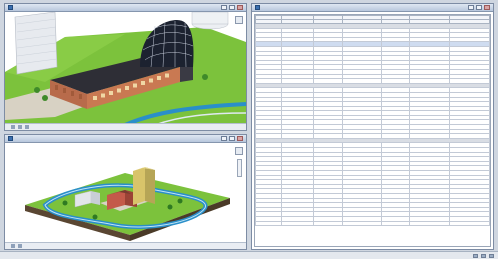  Describe the element at coordinates (491, 255) in the screenshot. I see `filter-icon` at that location.